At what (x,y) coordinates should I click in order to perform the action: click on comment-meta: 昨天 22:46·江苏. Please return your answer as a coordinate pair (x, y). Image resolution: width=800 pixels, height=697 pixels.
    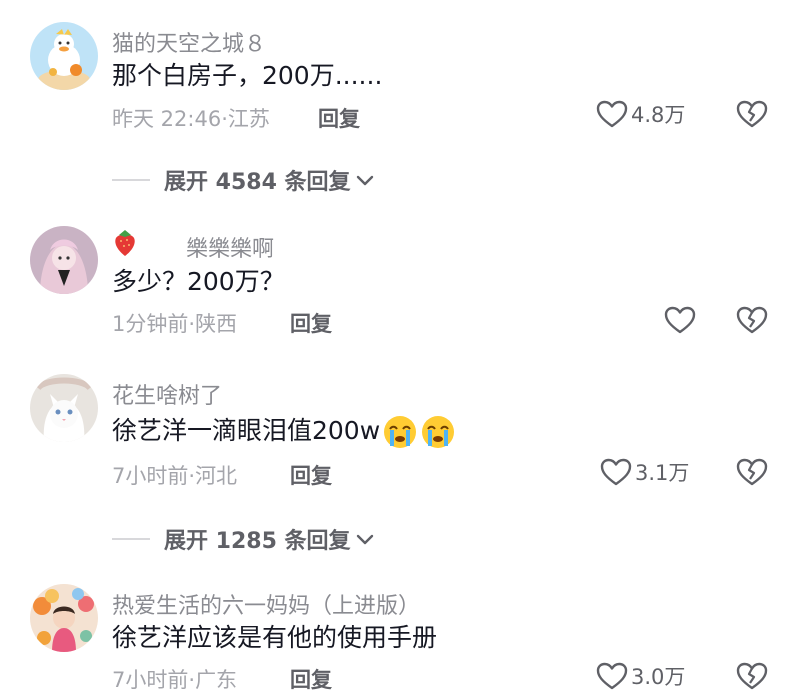
    Looking at the image, I should click on (191, 118).